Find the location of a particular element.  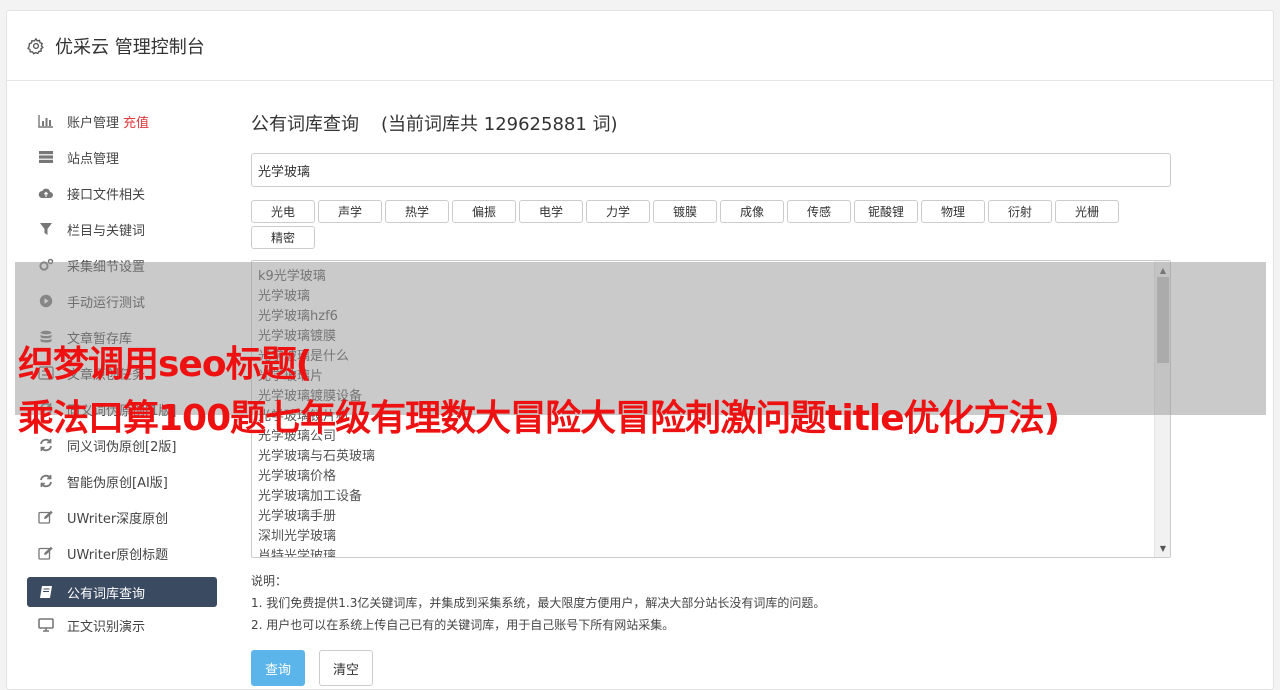

tag-button: 精密 is located at coordinates (283, 237).